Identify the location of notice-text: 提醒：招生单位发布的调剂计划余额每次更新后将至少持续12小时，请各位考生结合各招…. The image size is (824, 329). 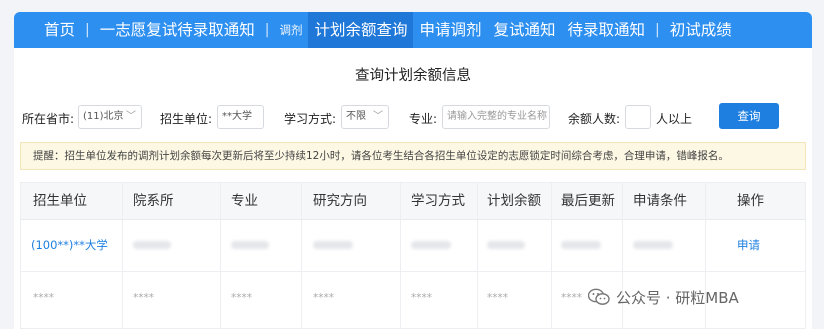
(381, 156).